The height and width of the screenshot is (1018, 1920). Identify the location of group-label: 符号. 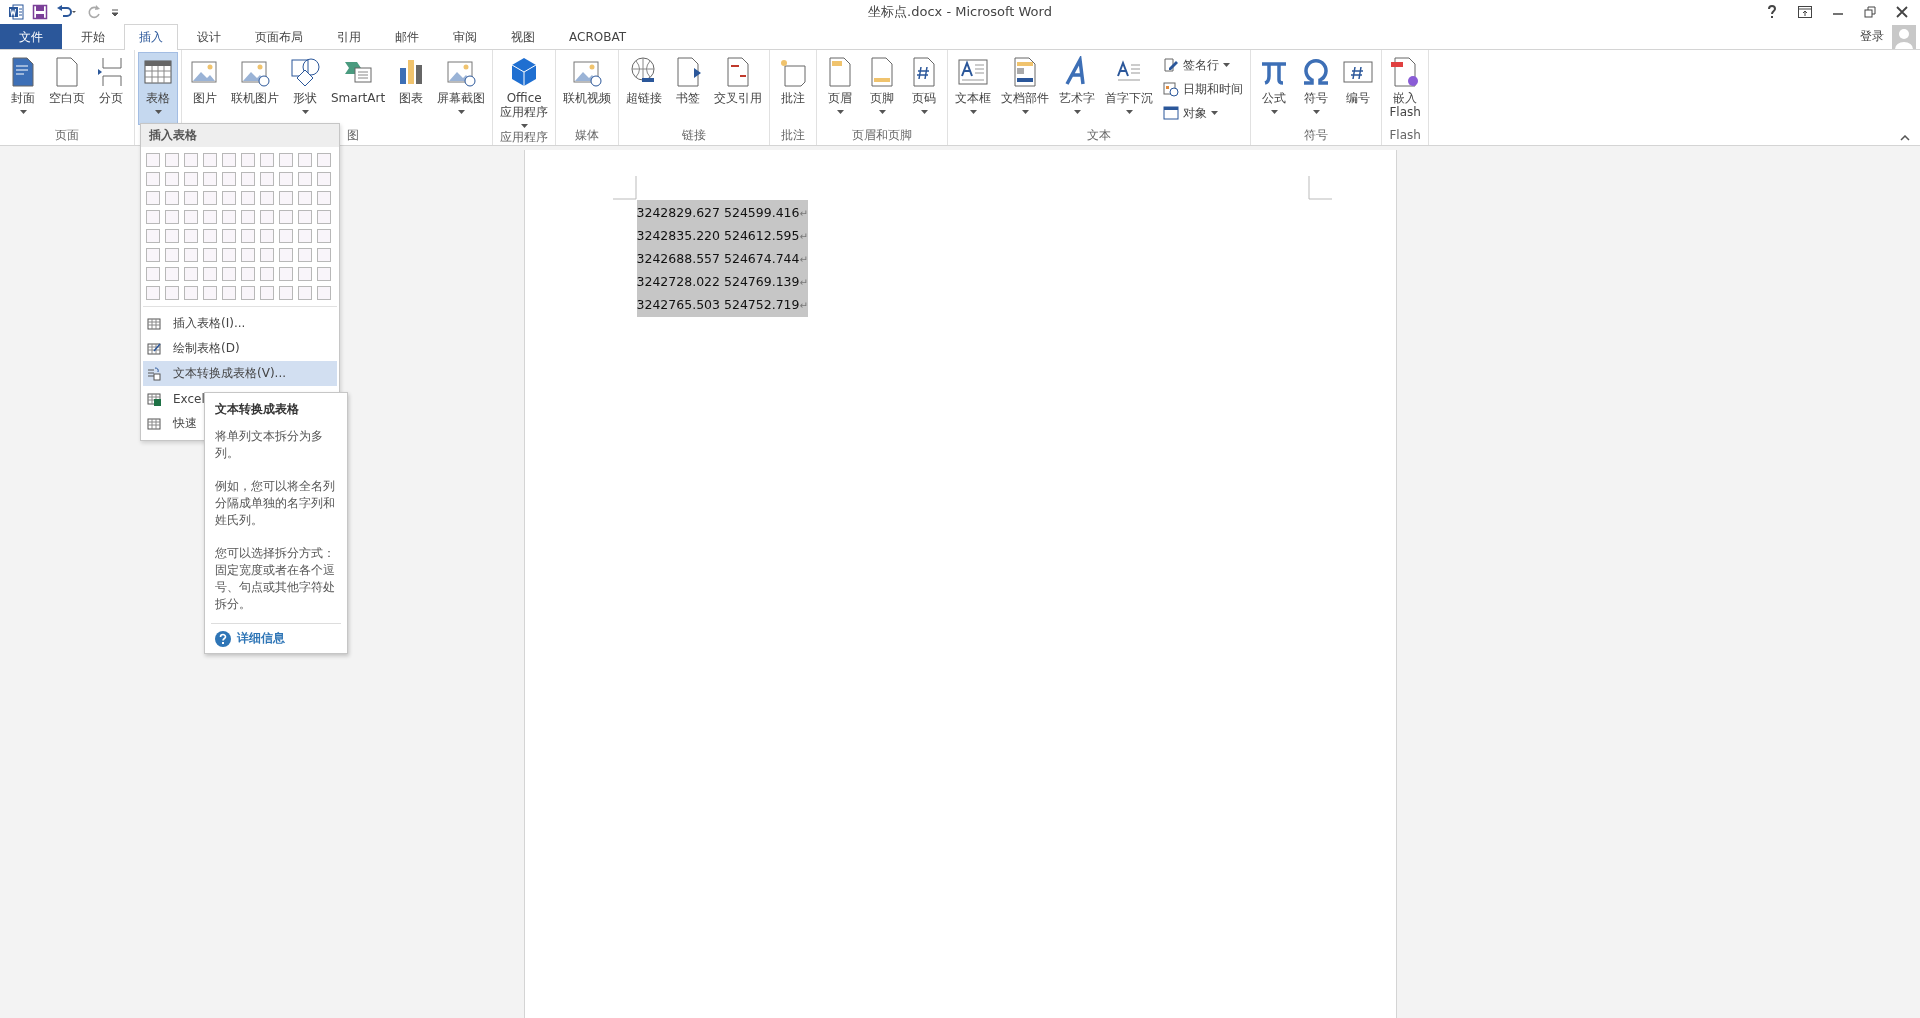
(1316, 135).